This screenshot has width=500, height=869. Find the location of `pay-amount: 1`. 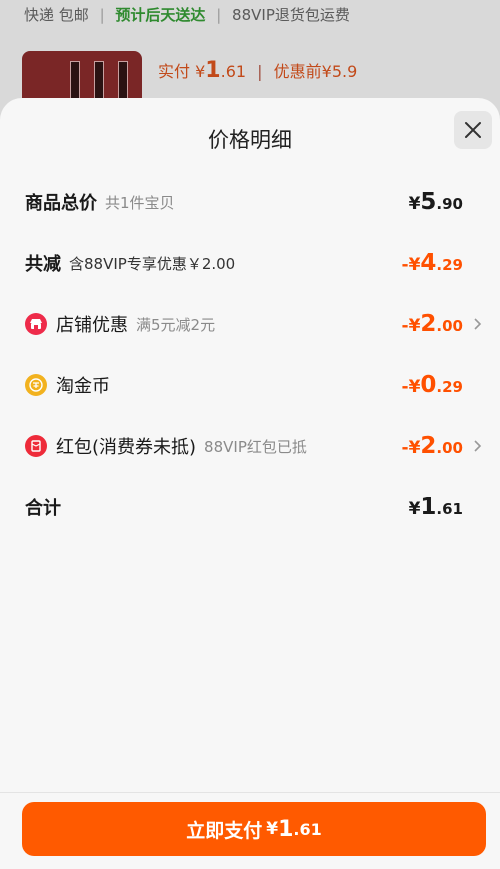

pay-amount: 1 is located at coordinates (286, 829).